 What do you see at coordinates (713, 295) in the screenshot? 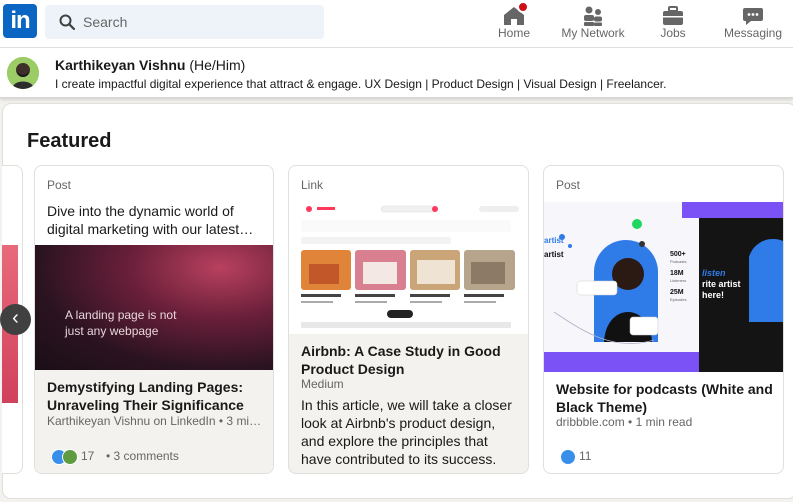
I see `media-text: here!` at bounding box center [713, 295].